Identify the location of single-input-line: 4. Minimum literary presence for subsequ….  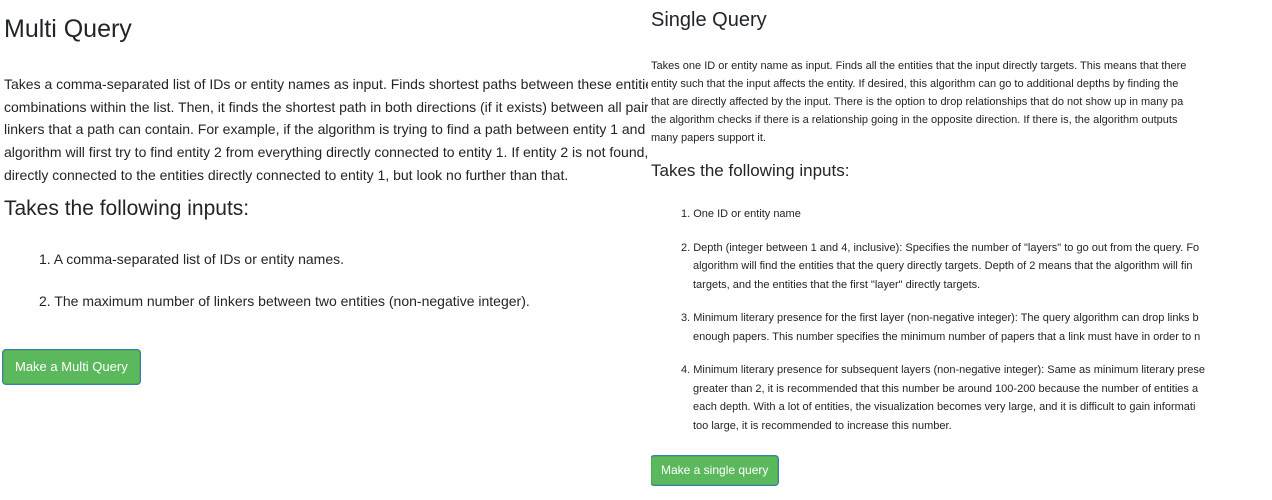
(943, 370).